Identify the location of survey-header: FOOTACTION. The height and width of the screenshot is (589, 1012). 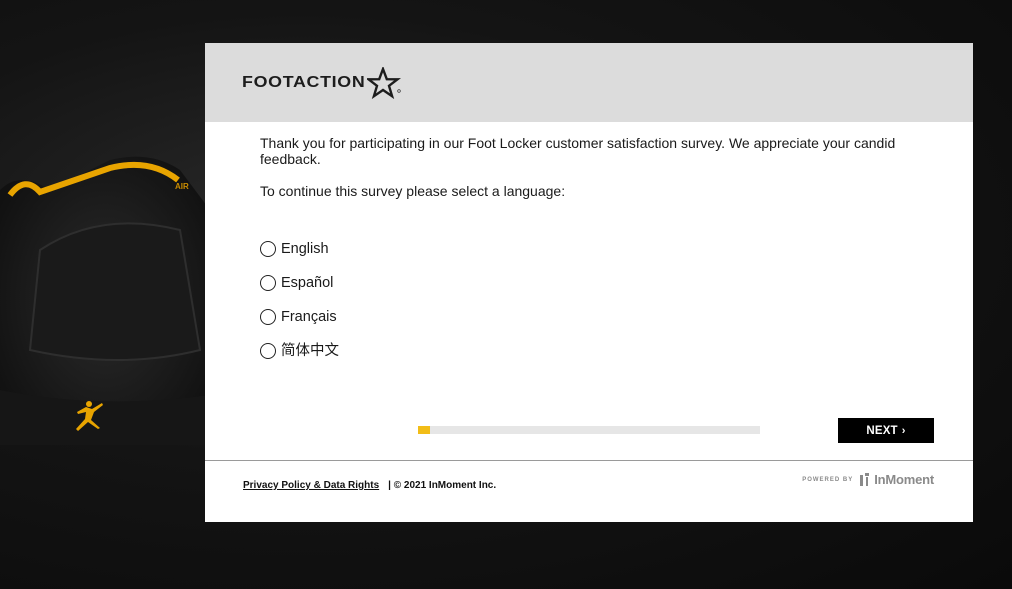
(589, 82).